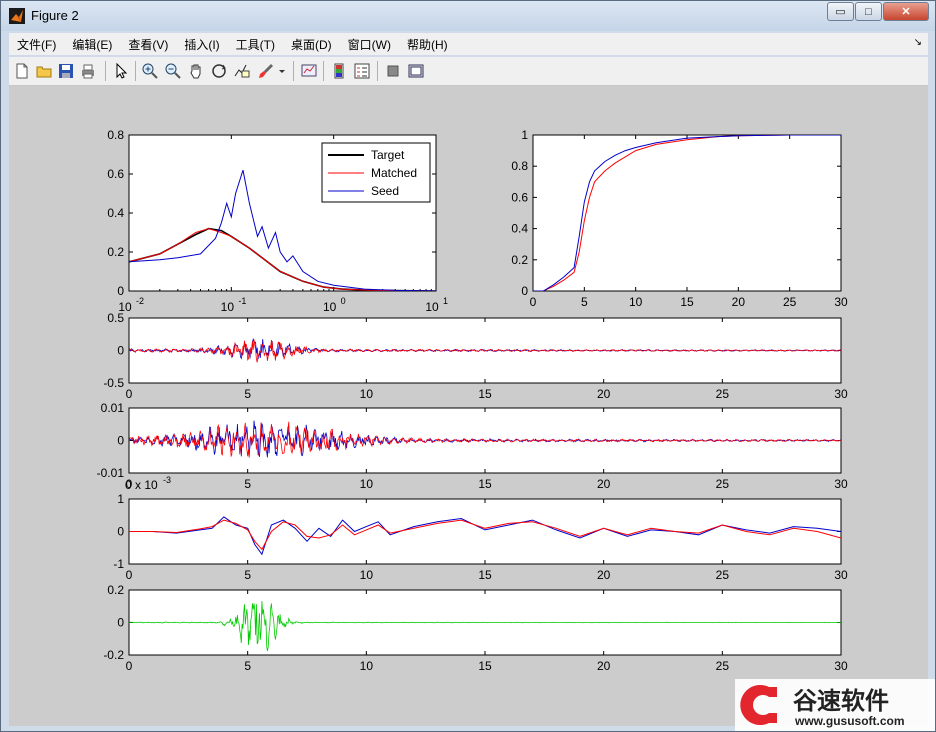  I want to click on menu-overflow-icon: ↘, so click(918, 42).